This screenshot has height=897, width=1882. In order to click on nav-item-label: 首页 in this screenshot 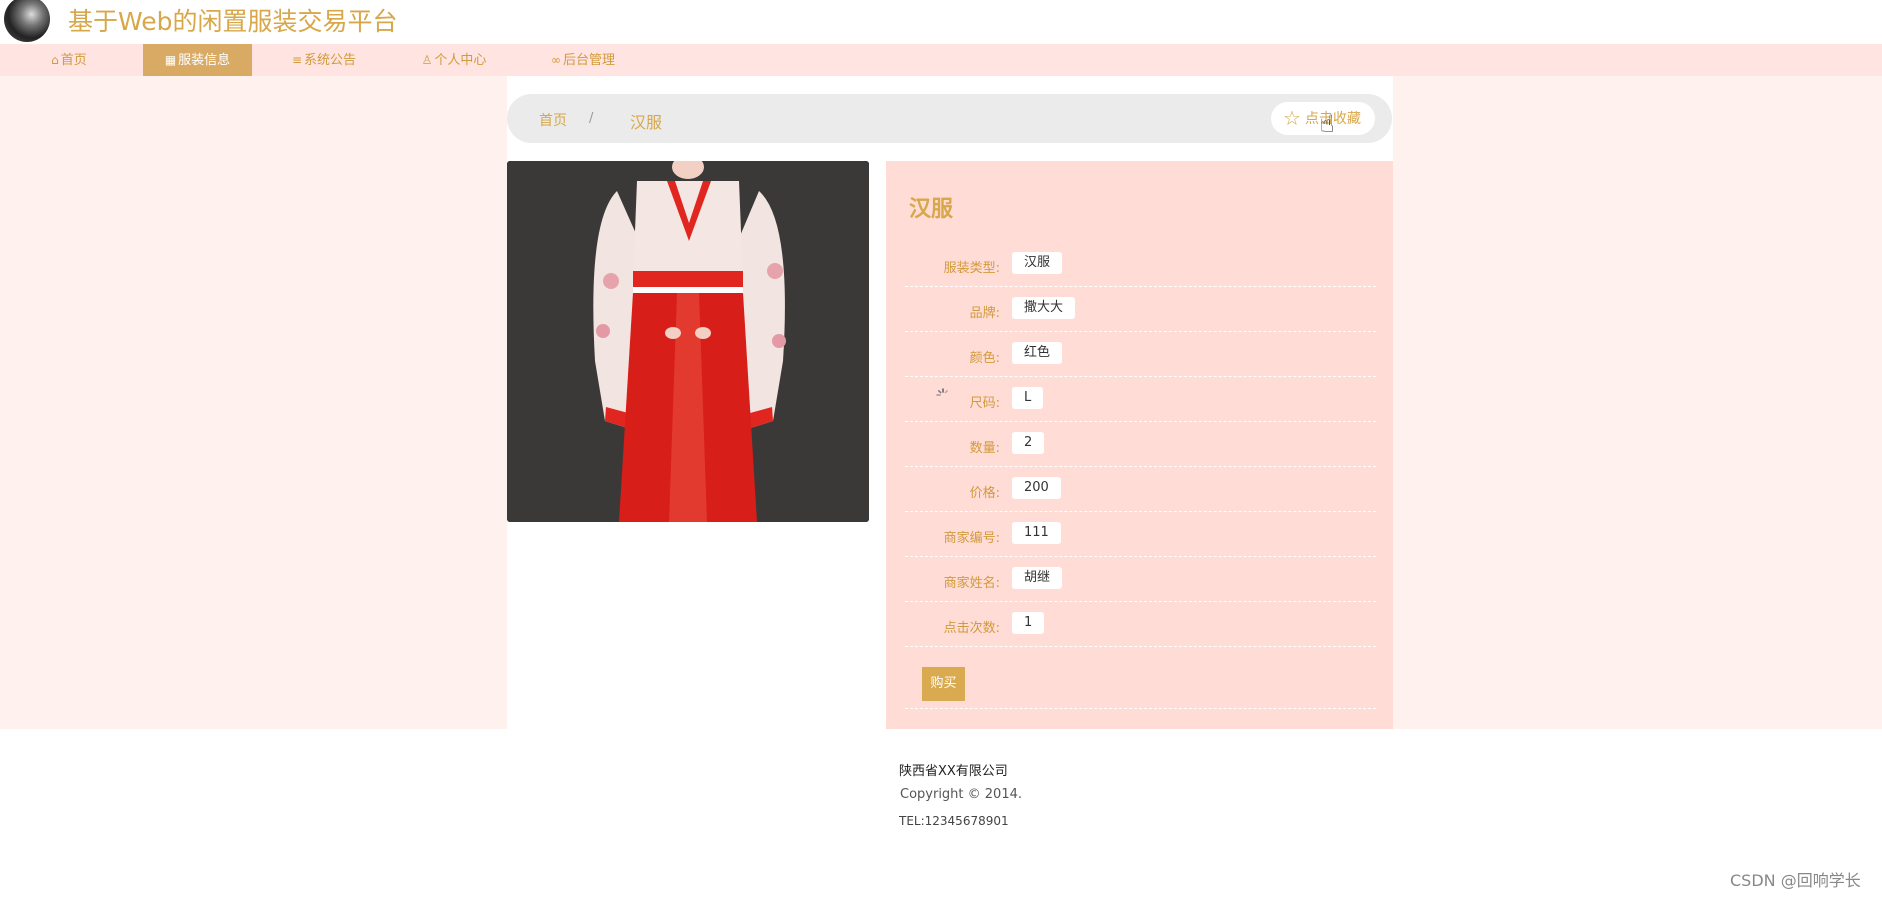, I will do `click(73, 60)`.